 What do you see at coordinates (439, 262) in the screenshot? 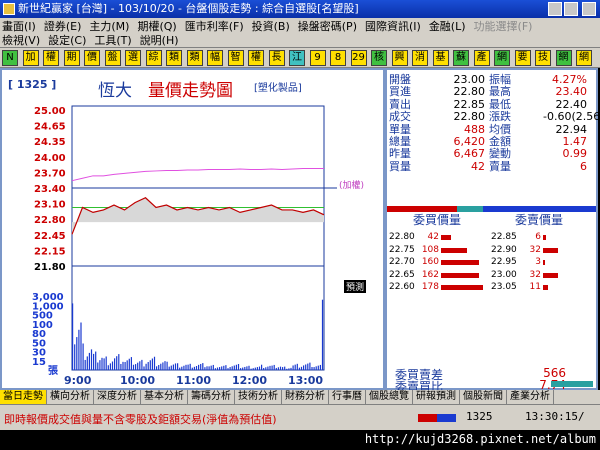
I see `bid-row-2: 22.70 160` at bounding box center [439, 262].